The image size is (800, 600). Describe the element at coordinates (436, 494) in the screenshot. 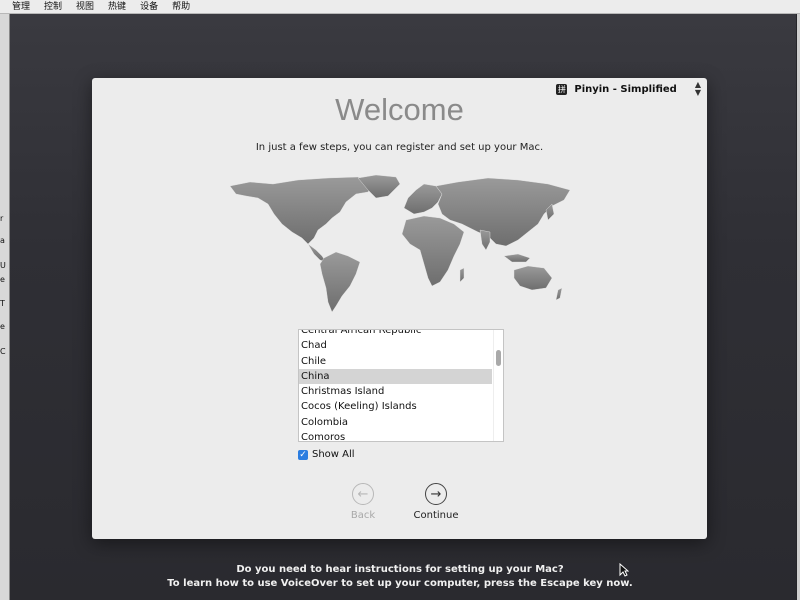

I see `continue-arrow-icon: →` at that location.